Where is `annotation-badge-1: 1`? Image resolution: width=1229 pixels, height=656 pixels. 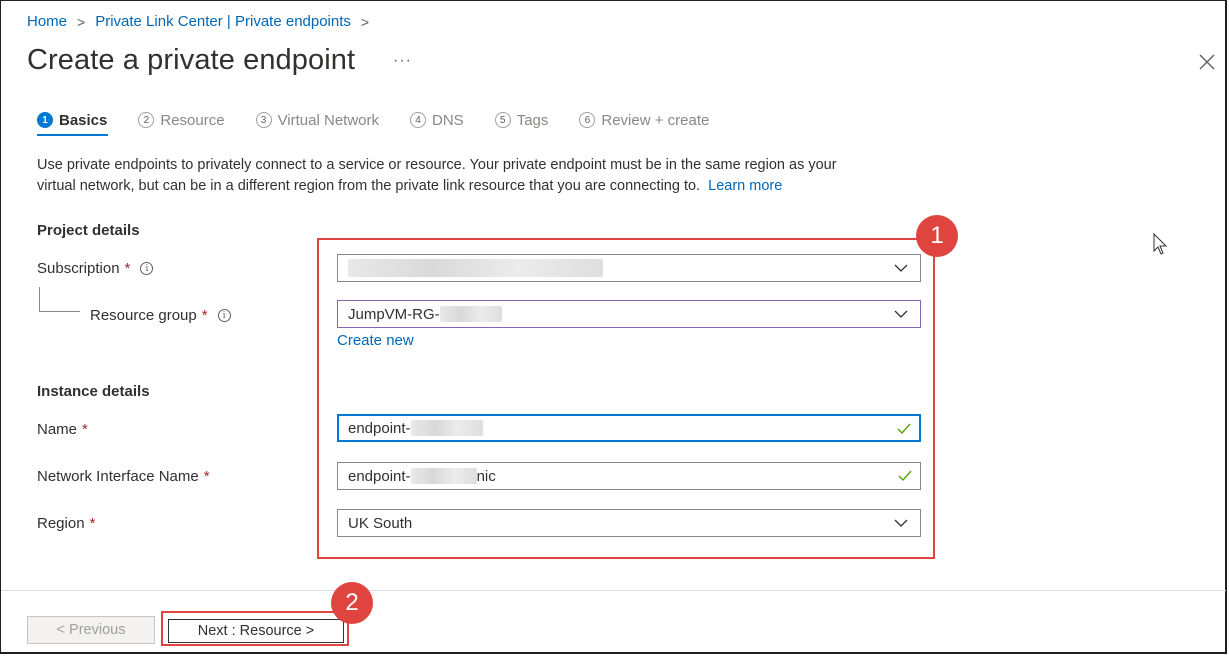
annotation-badge-1: 1 is located at coordinates (937, 236).